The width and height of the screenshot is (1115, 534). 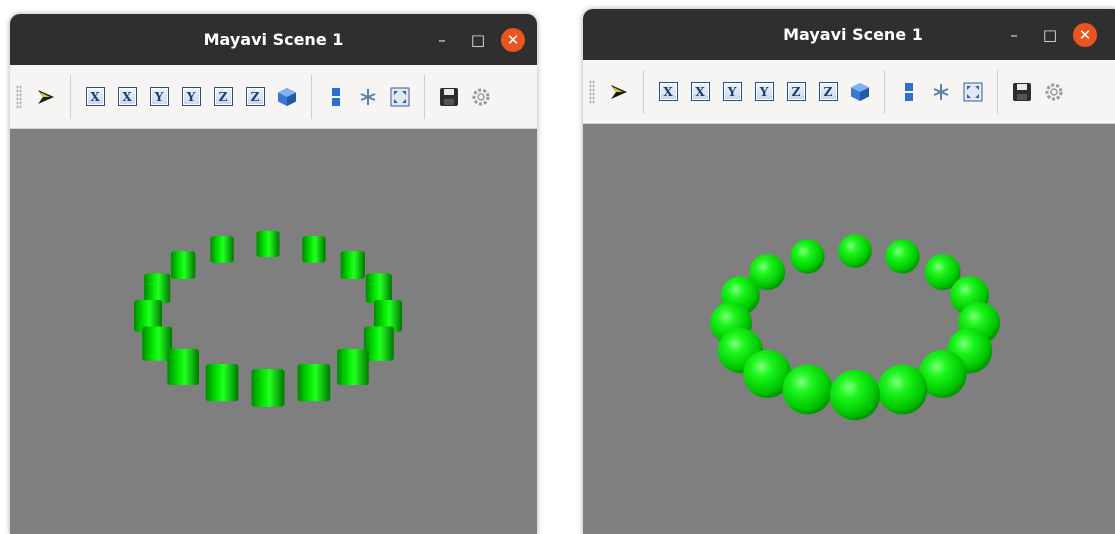 I want to click on sphere-glyph-ring, so click(x=855, y=327).